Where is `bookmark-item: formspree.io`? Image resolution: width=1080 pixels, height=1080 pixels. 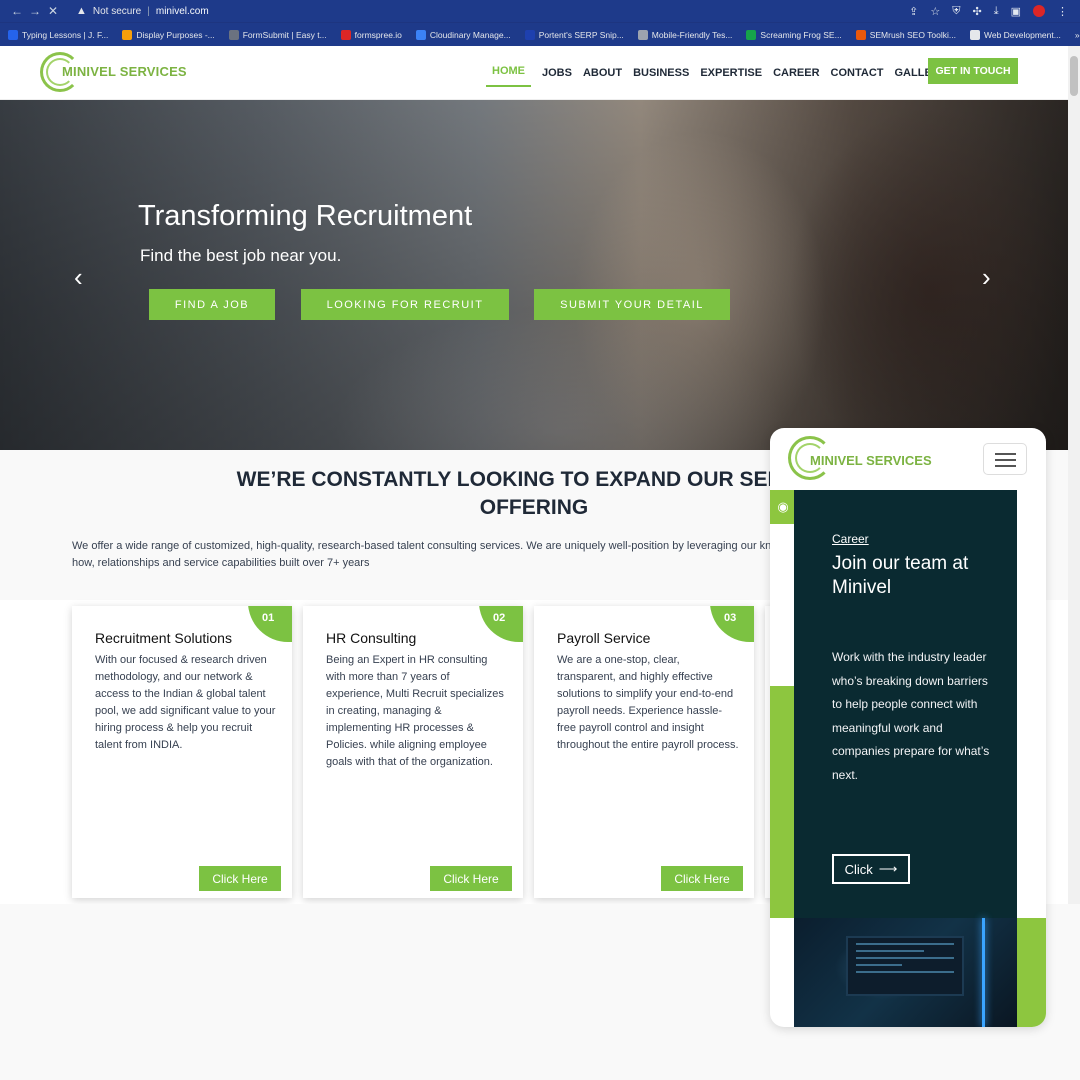 bookmark-item: formspree.io is located at coordinates (371, 34).